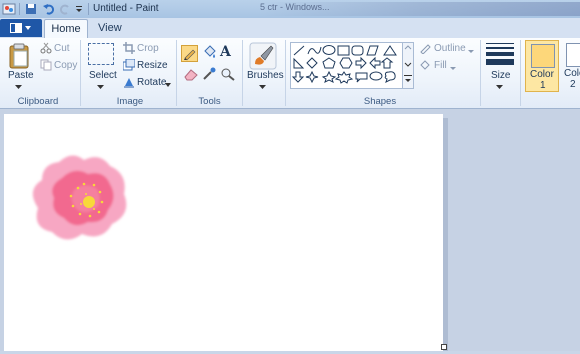 The image size is (580, 354). I want to click on color2-label: Colo, so click(572, 73).